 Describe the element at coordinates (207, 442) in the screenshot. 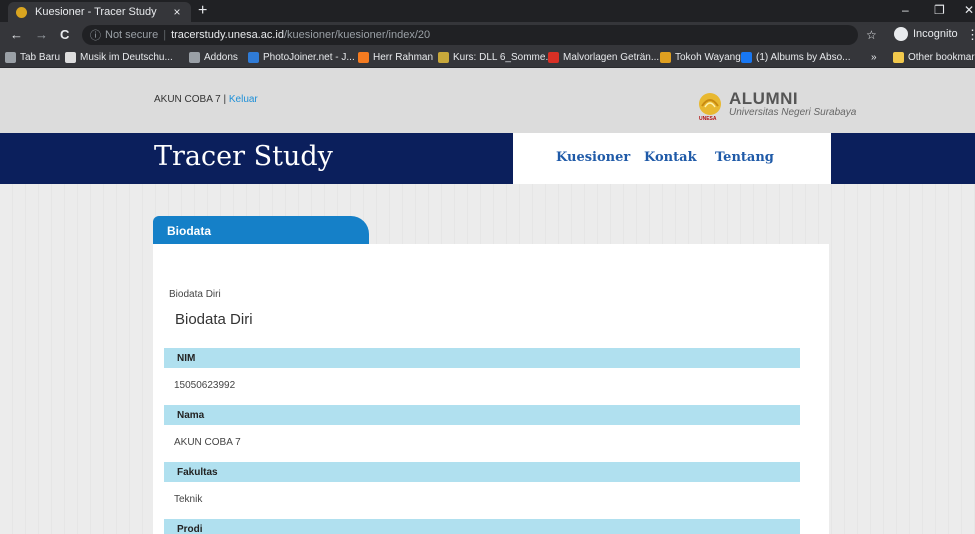

I see `field-value-nama: AKUN COBA 7` at that location.